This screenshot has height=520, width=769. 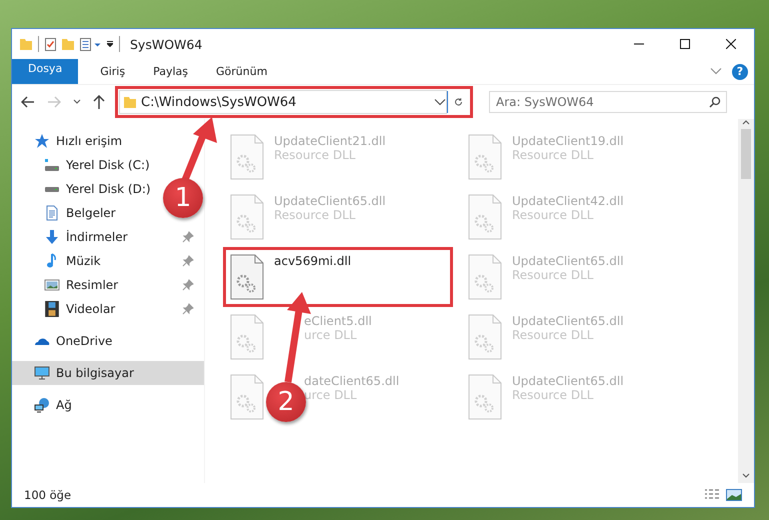 What do you see at coordinates (42, 405) in the screenshot?
I see `network-icon` at bounding box center [42, 405].